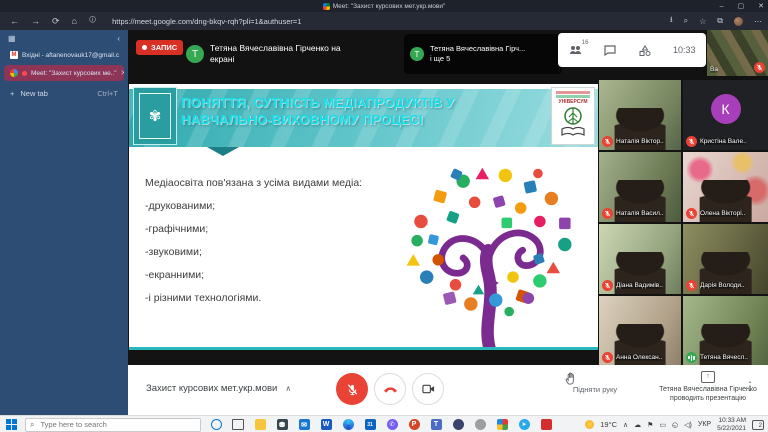  Describe the element at coordinates (348, 425) in the screenshot. I see `edge-icon` at that location.